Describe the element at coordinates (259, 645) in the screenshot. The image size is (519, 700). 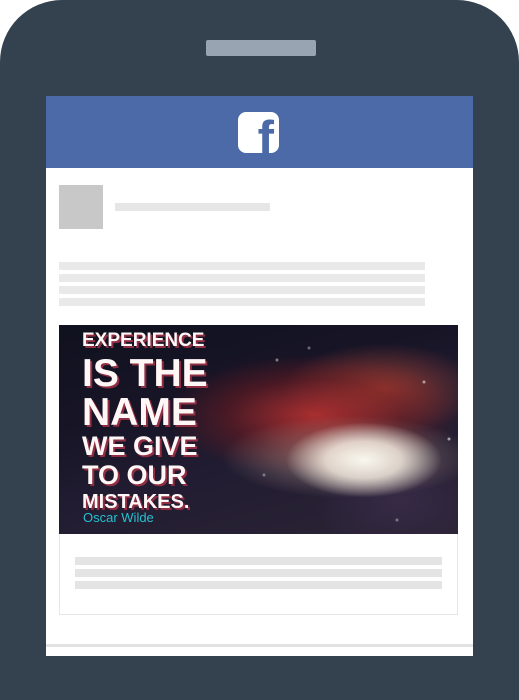
I see `feed-divider` at that location.